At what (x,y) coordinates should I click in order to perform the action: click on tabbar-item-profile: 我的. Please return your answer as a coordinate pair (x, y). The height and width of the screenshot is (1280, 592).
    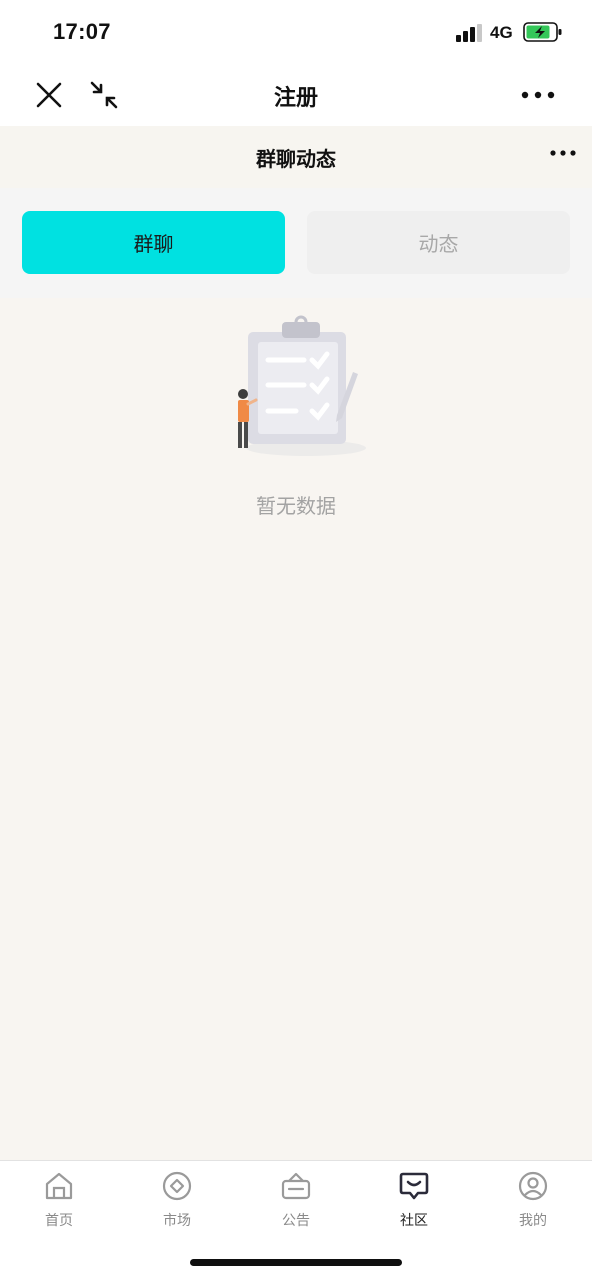
    Looking at the image, I should click on (533, 1202).